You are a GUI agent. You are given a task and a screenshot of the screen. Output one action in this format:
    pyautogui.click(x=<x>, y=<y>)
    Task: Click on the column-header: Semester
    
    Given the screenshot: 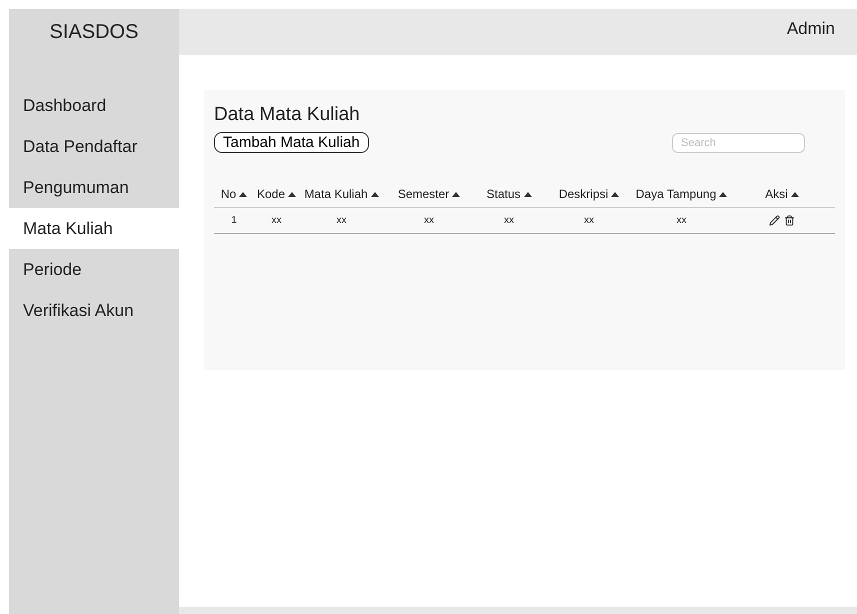 What is the action you would take?
    pyautogui.click(x=424, y=194)
    